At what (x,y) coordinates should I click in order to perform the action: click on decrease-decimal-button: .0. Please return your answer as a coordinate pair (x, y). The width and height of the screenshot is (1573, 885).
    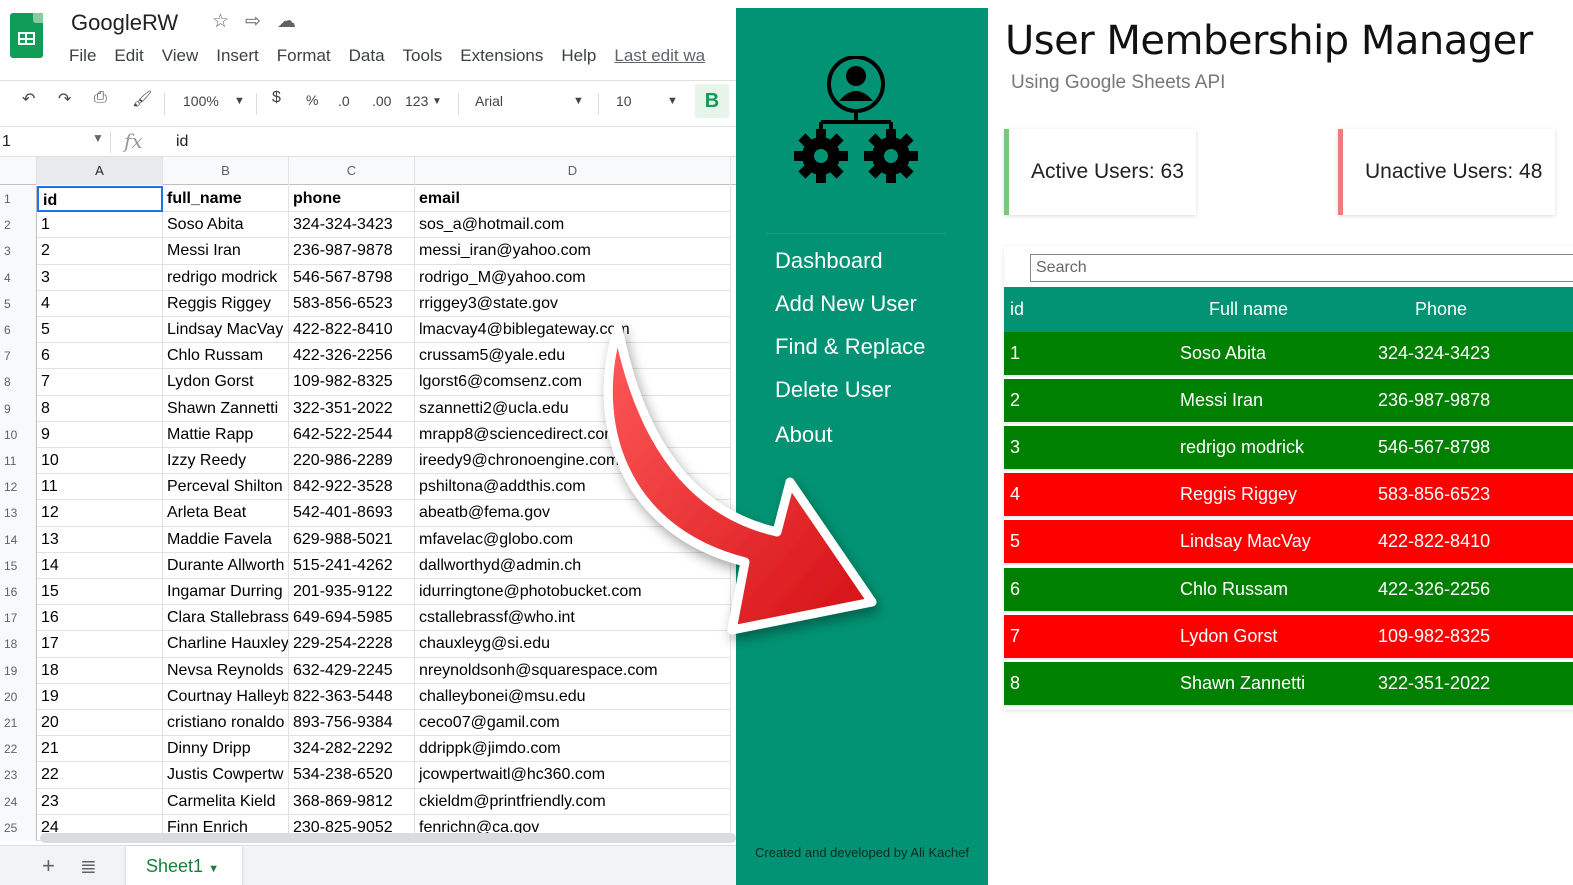
    Looking at the image, I should click on (344, 101).